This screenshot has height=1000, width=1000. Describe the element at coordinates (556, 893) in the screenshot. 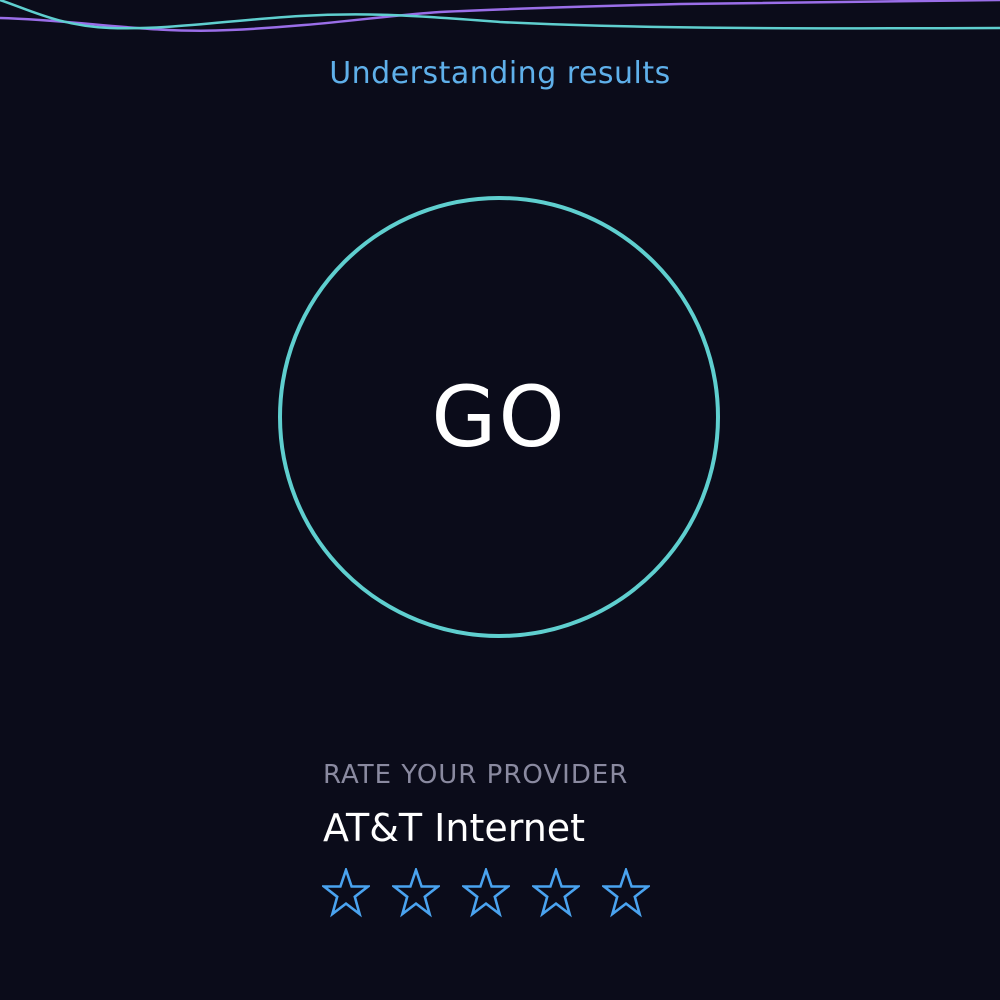

I see `star-4-icon` at that location.